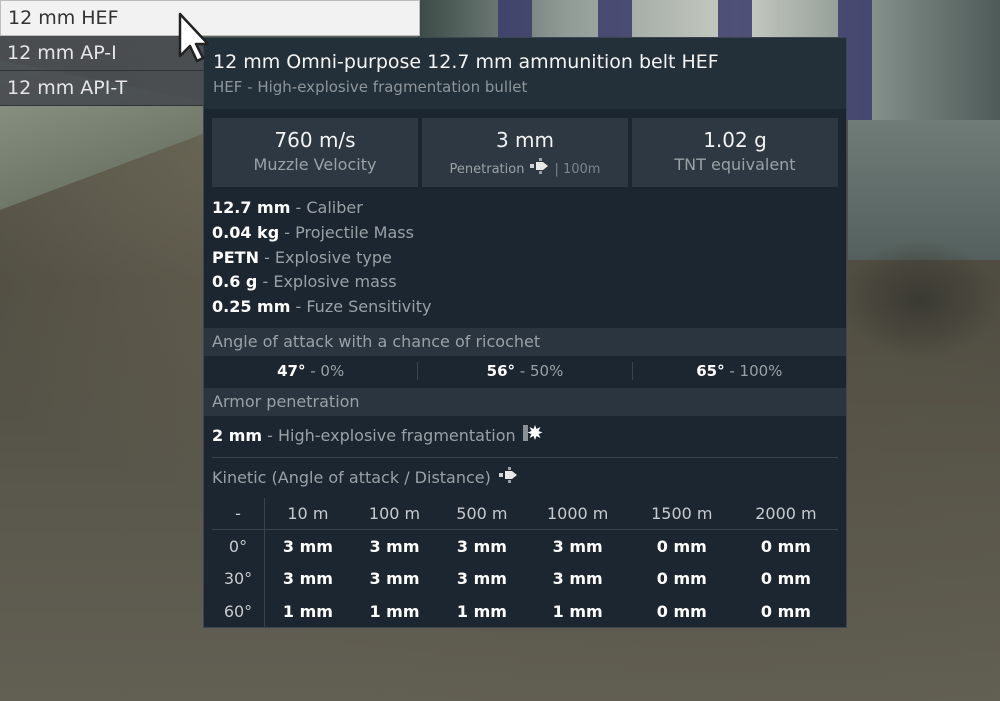  What do you see at coordinates (101, 88) in the screenshot?
I see `ammo-item-api-t: 12 mm API-T` at bounding box center [101, 88].